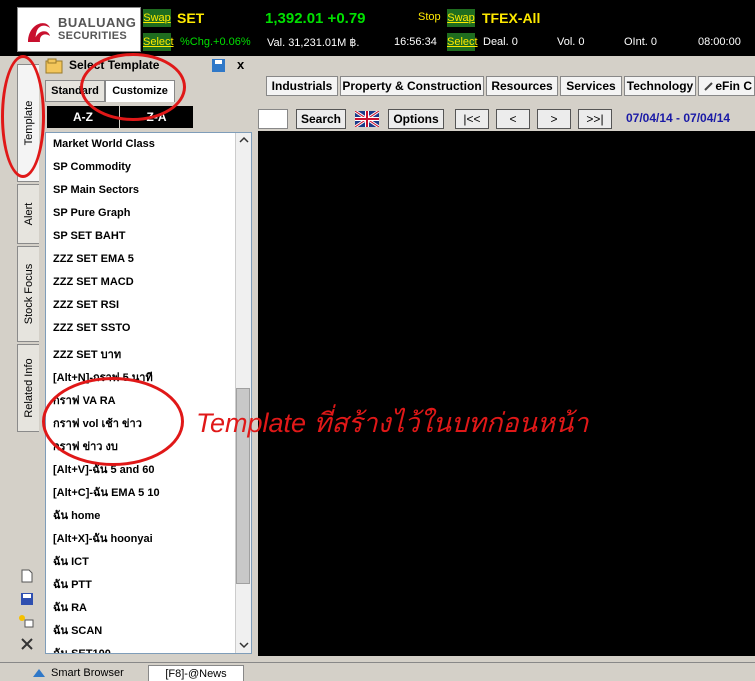 The image size is (755, 681). What do you see at coordinates (113, 421) in the screenshot?
I see `annotation-circle-template-items` at bounding box center [113, 421].